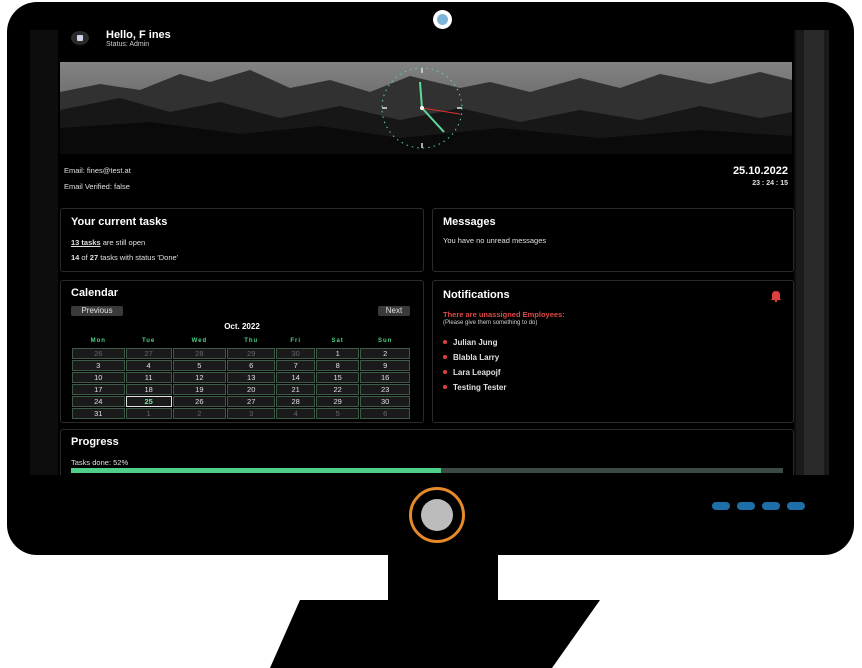 This screenshot has height=668, width=862. I want to click on unassigned-alert: There are unassigned Employees:, so click(504, 314).